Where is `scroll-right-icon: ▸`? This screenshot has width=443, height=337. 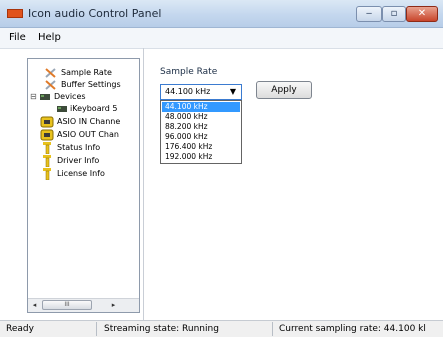
scroll-right-icon: ▸ is located at coordinates (113, 305).